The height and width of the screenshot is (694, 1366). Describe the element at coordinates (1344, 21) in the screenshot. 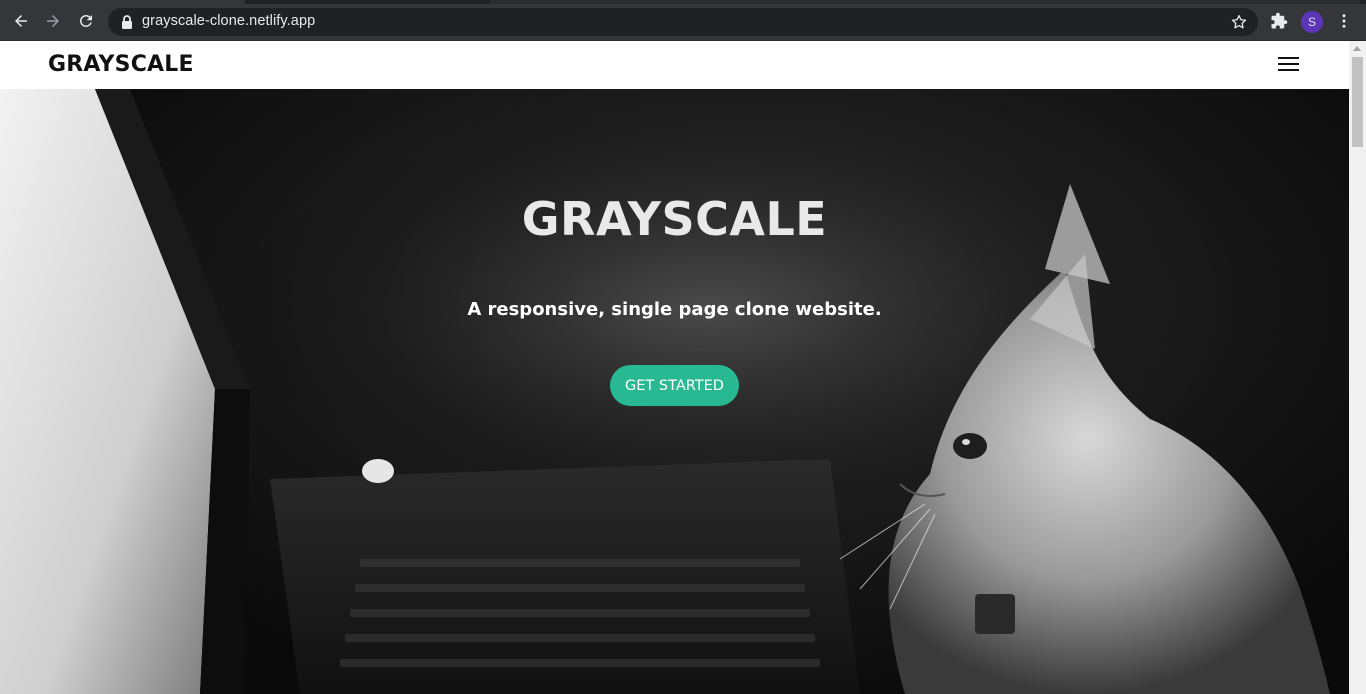

I see `kebab-menu-icon` at that location.